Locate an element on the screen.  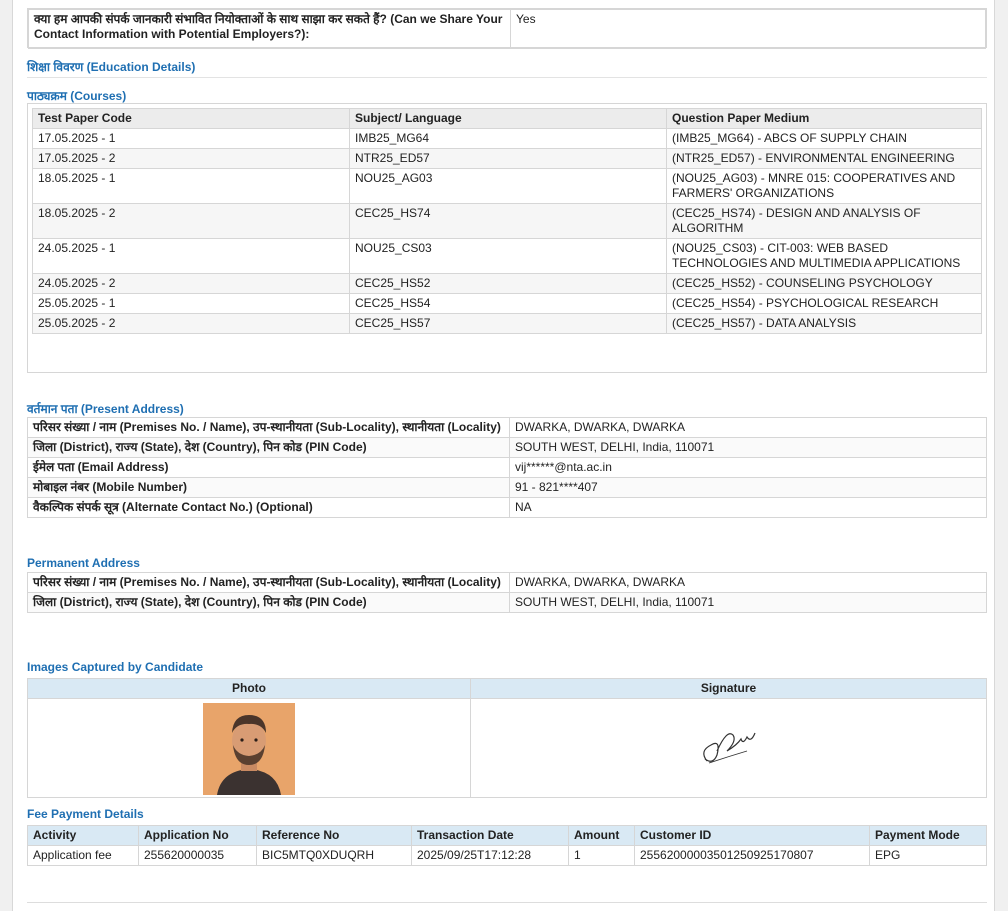
education-details-title: शिक्षा विवरण (Education Details) is located at coordinates (507, 68).